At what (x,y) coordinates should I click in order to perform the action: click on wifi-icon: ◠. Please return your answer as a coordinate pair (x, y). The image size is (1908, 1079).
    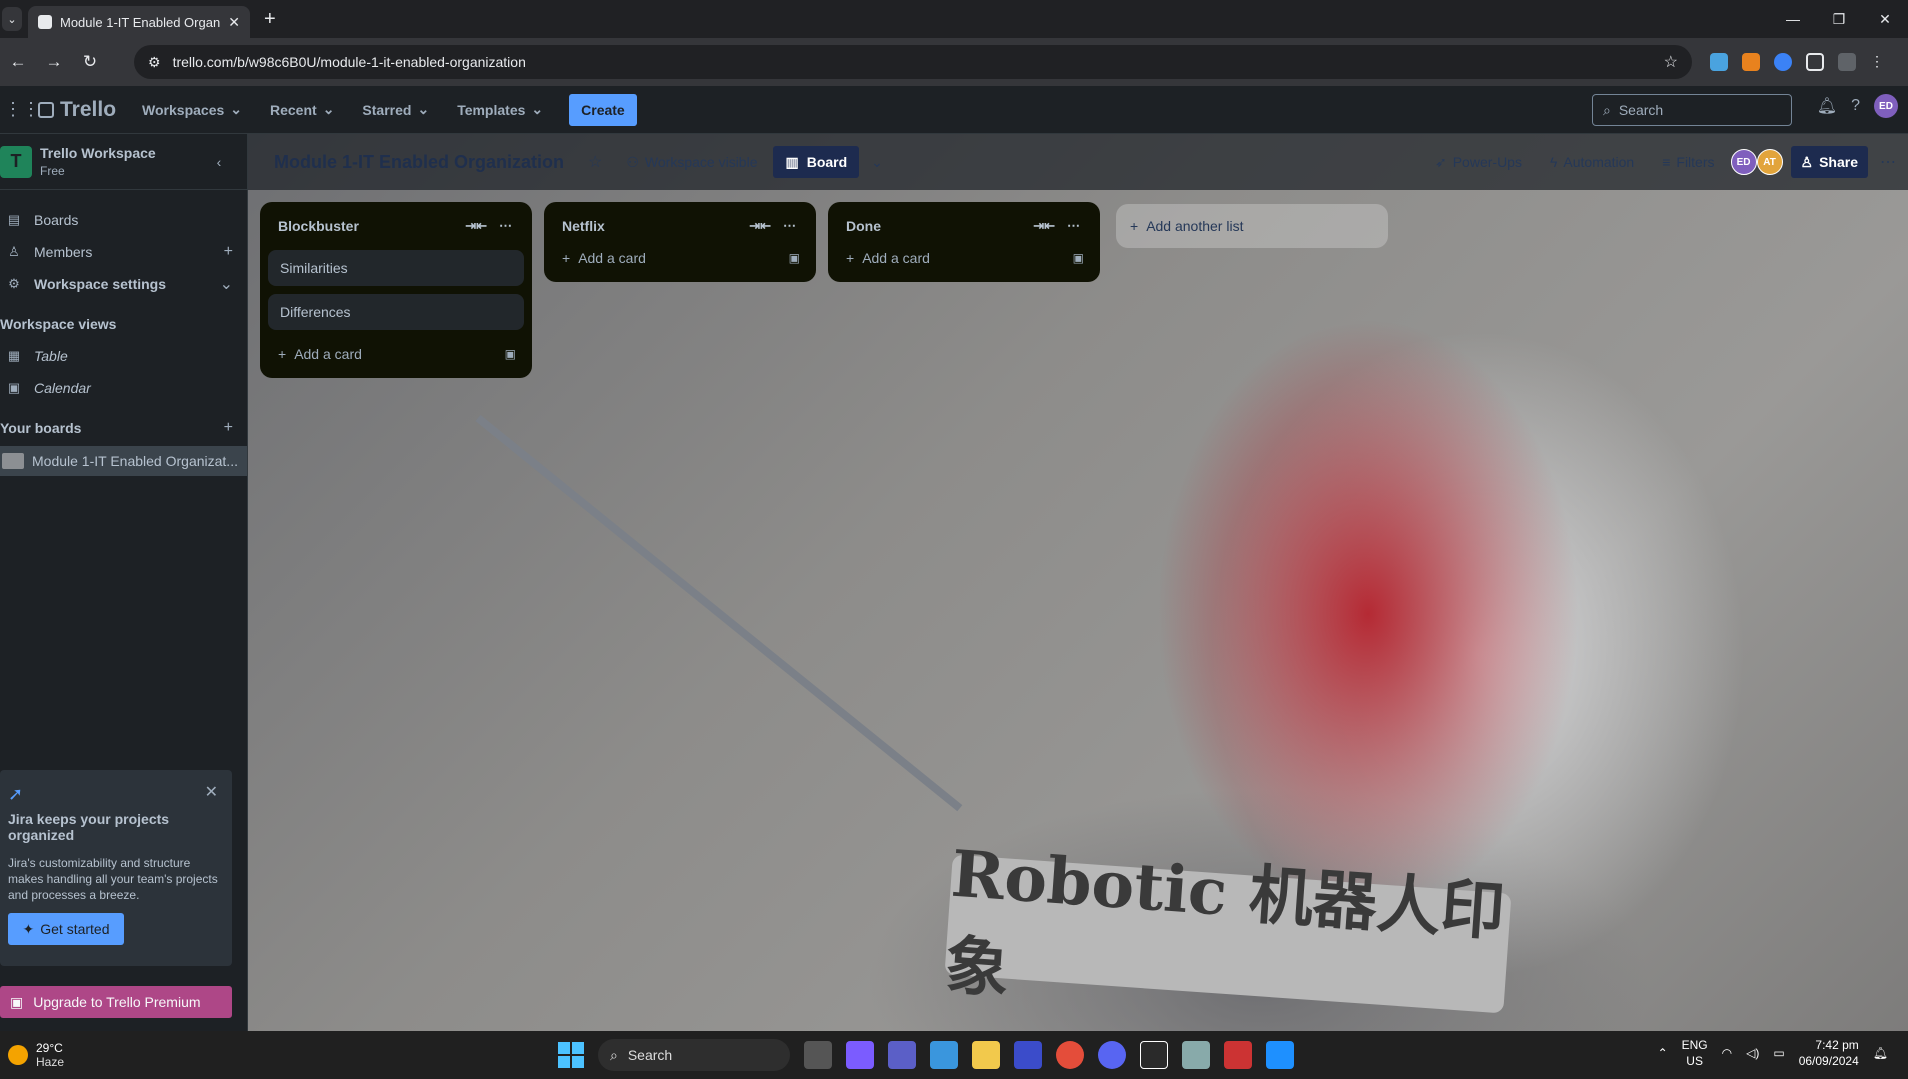
    Looking at the image, I should click on (1727, 1053).